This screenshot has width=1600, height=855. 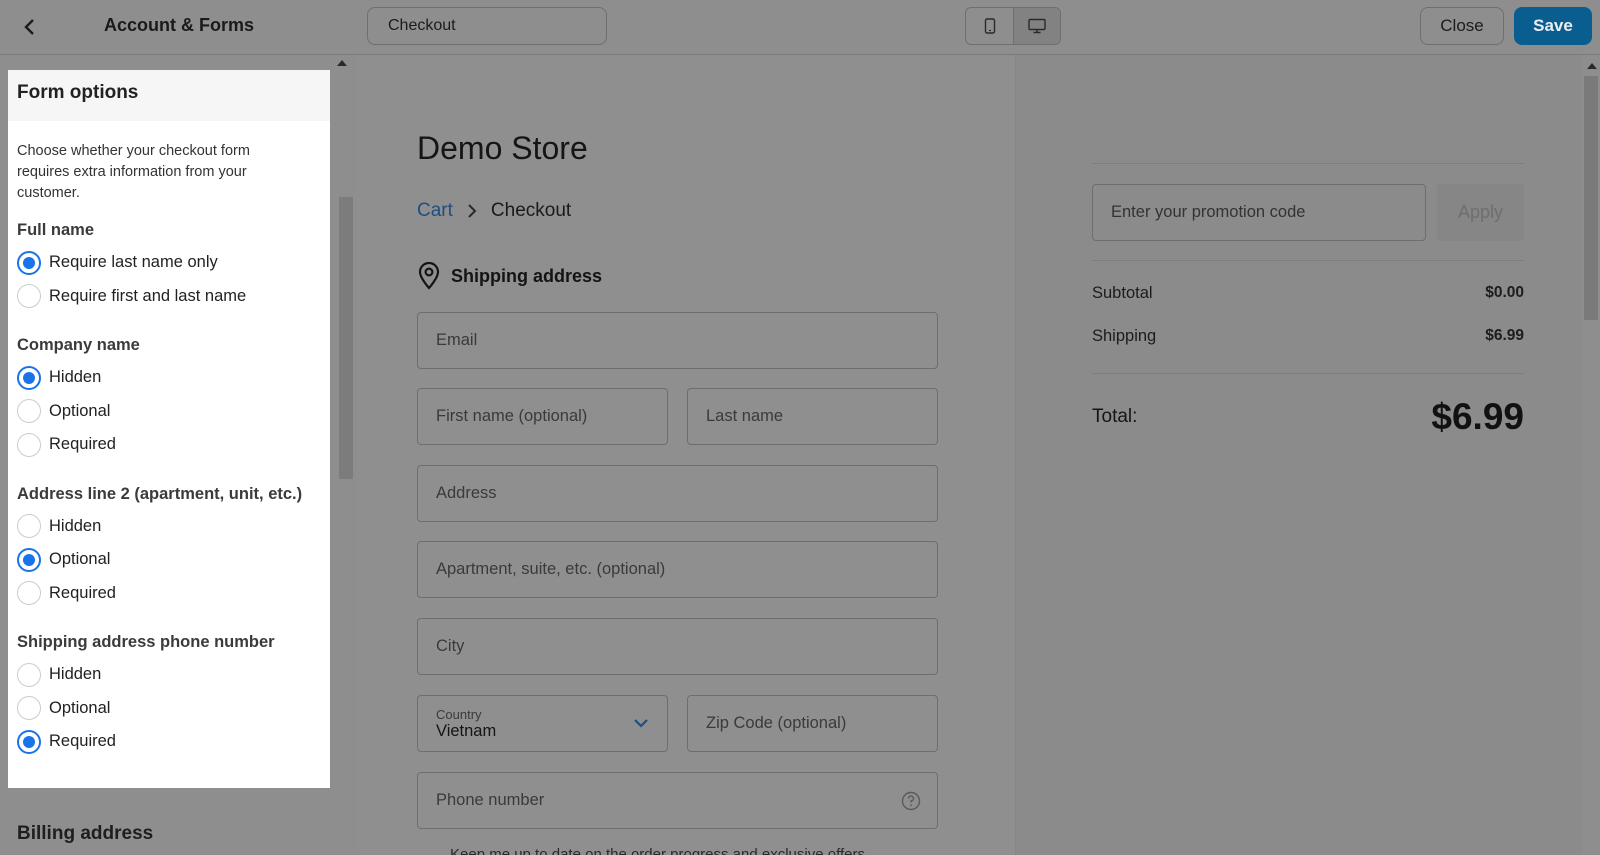 I want to click on save-button: Save, so click(x=1553, y=26).